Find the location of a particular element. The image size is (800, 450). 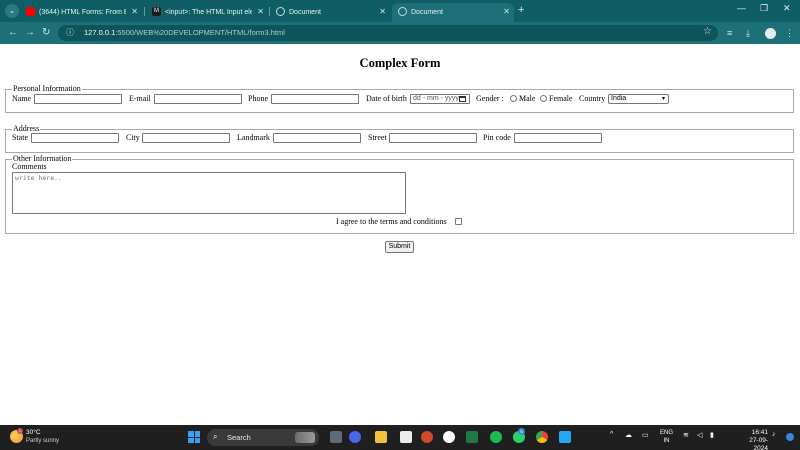

task-view-icon is located at coordinates (336, 437).